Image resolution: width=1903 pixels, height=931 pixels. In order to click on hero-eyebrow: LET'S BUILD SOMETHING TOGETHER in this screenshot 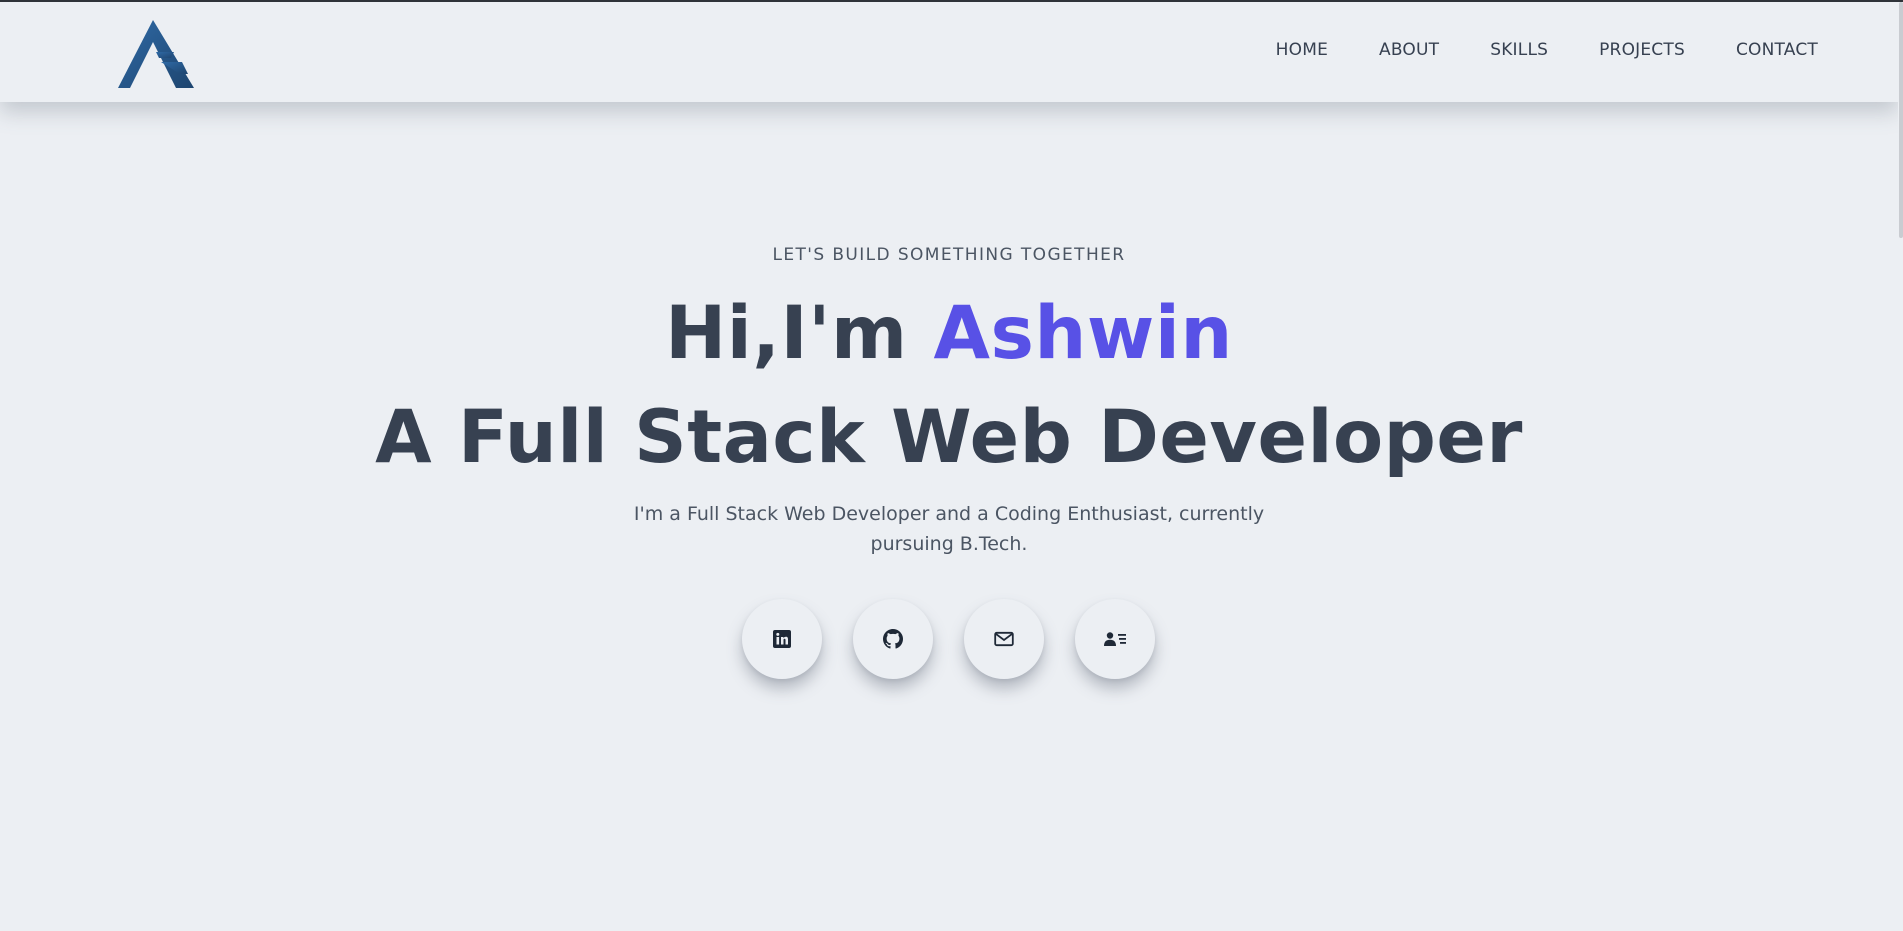, I will do `click(949, 255)`.